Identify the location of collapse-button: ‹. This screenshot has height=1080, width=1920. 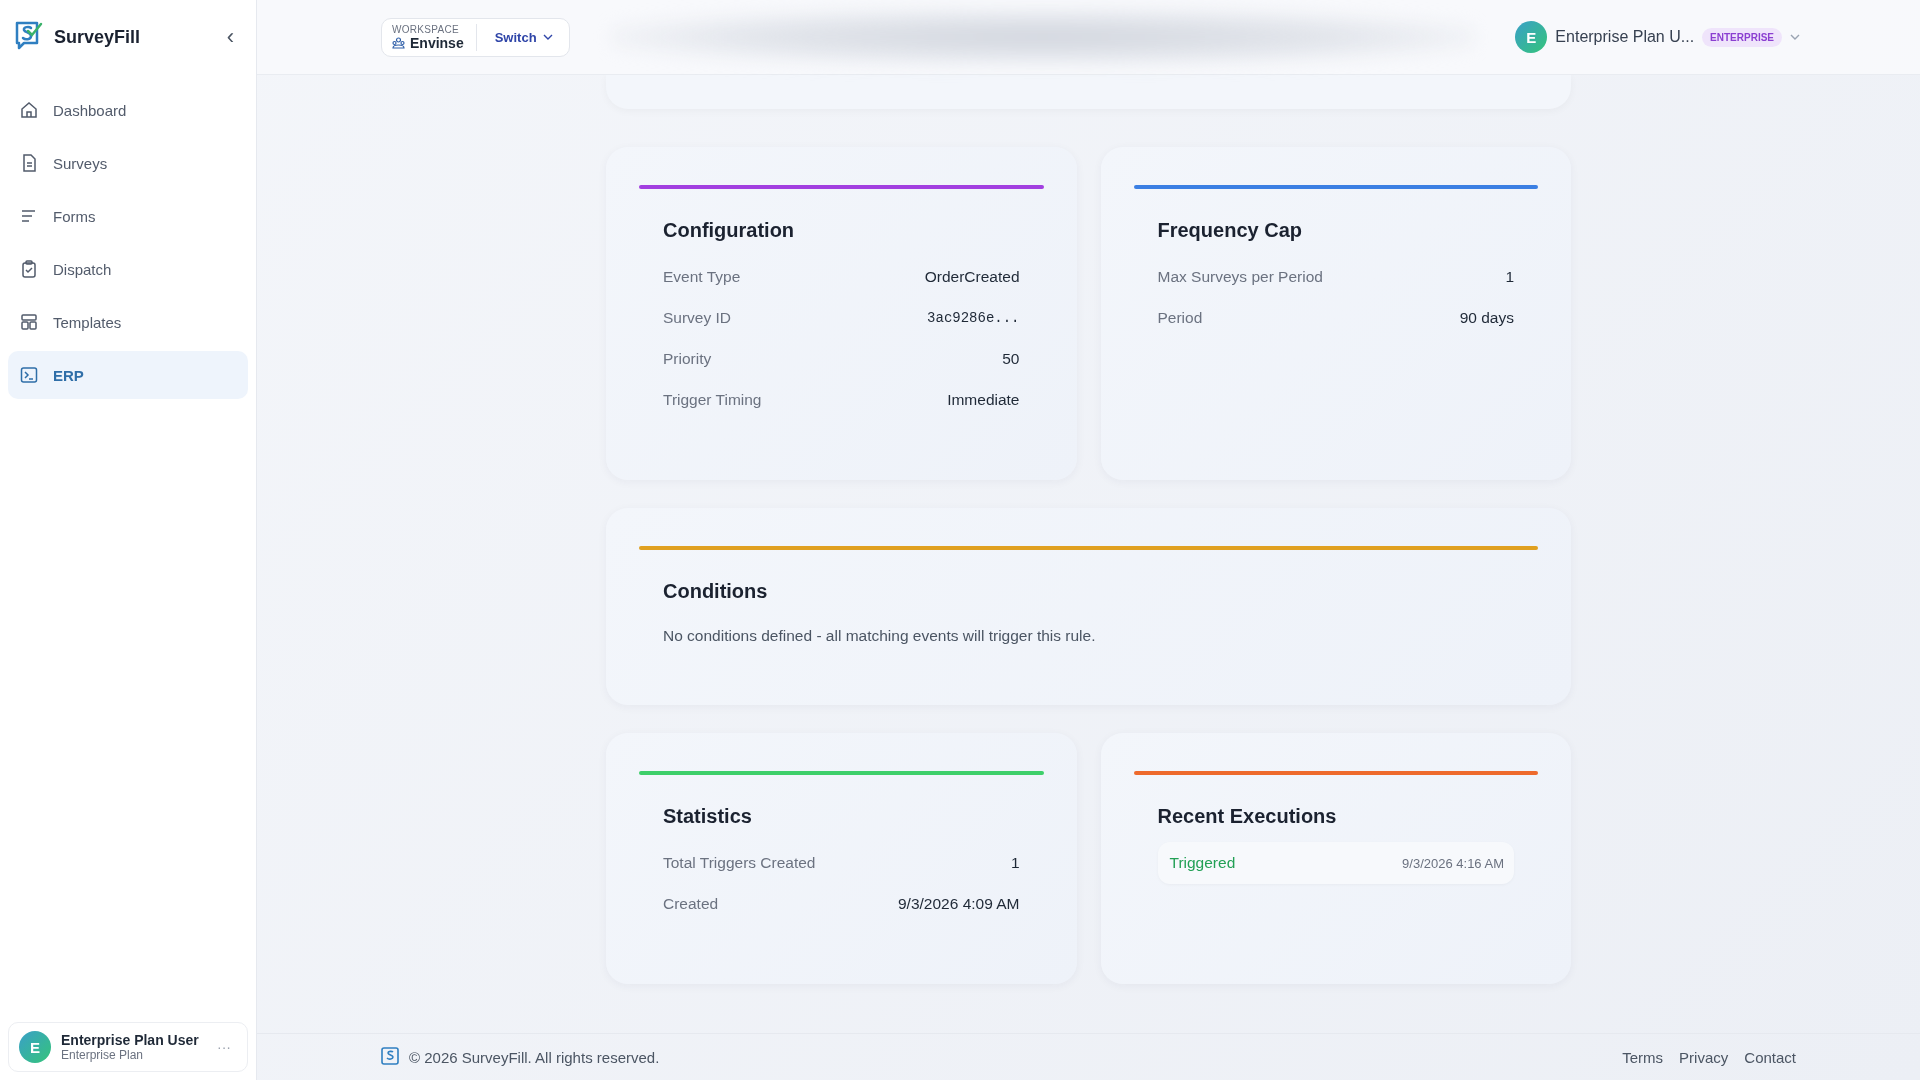
(230, 37).